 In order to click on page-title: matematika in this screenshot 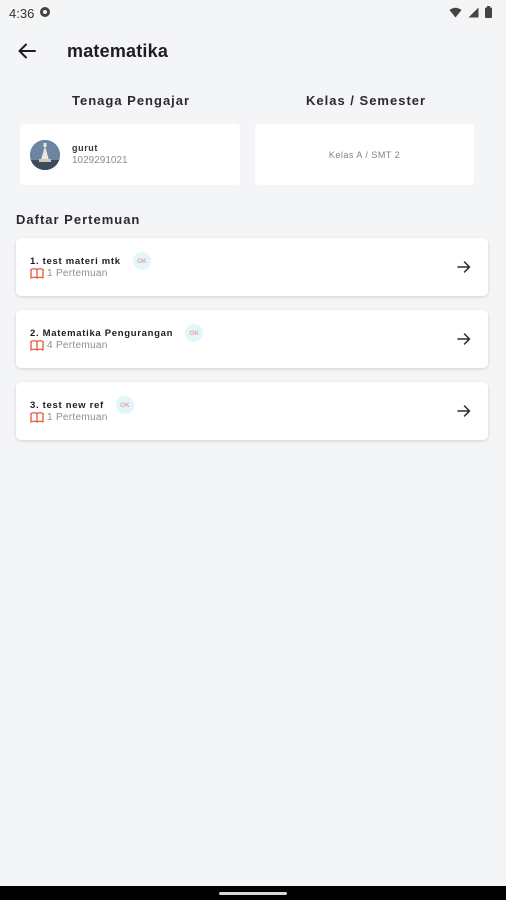, I will do `click(118, 50)`.